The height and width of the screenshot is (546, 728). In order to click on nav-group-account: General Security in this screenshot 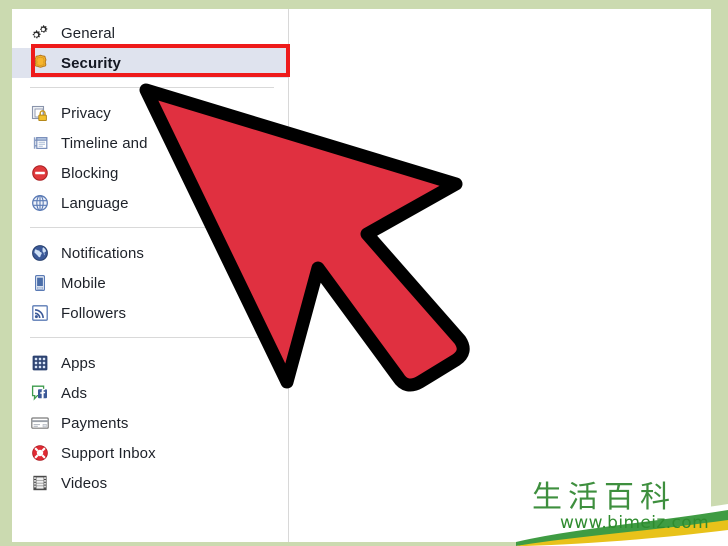, I will do `click(150, 43)`.